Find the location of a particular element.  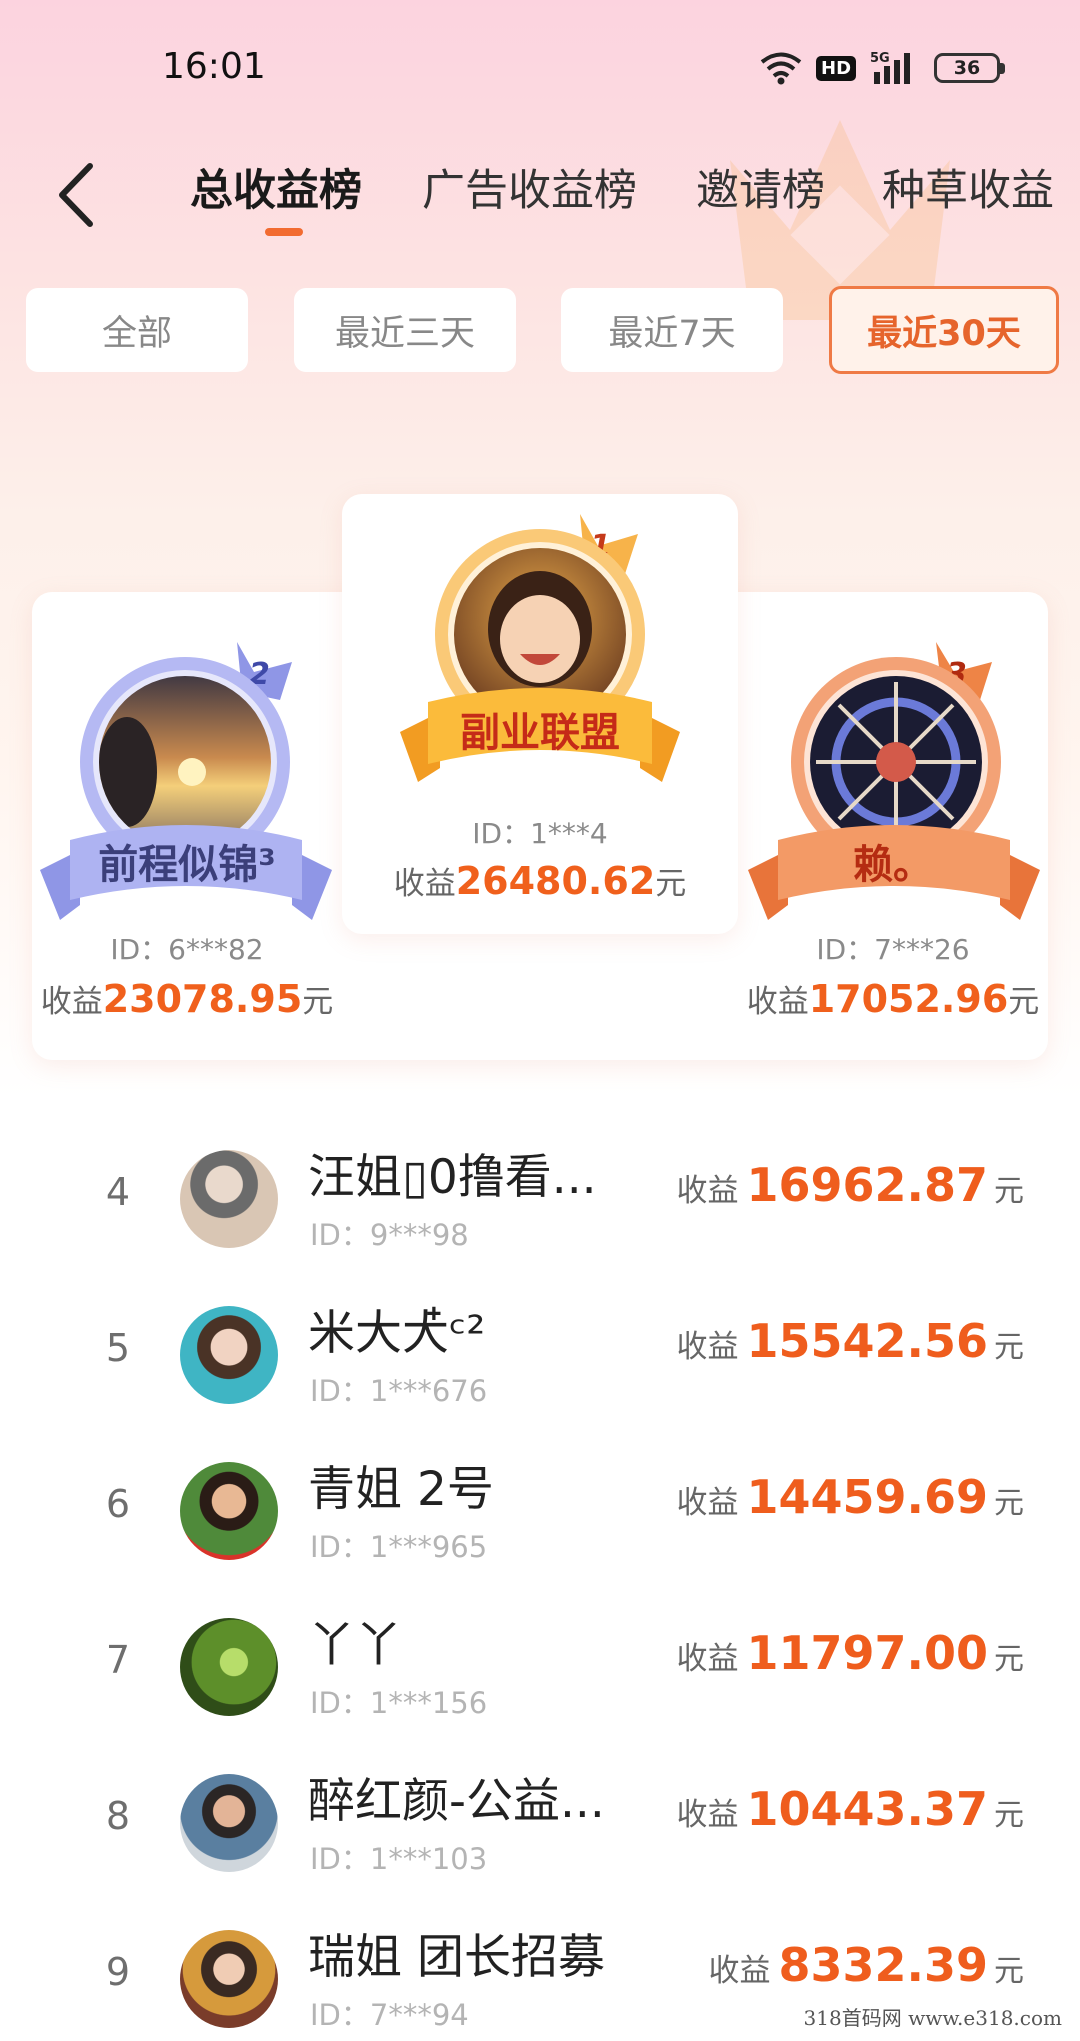

user-id: ID：9***98 is located at coordinates (389, 1235).